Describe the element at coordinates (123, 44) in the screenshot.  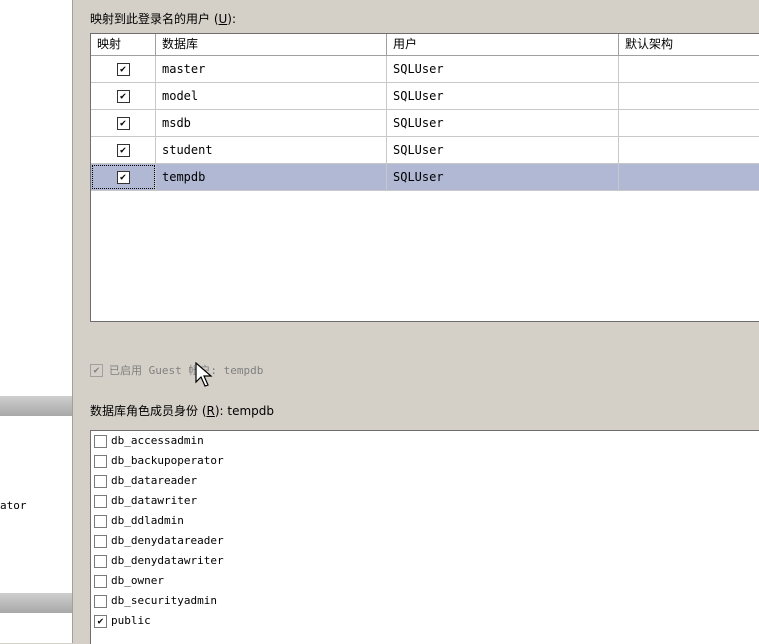
I see `column-header-map: 映射` at that location.